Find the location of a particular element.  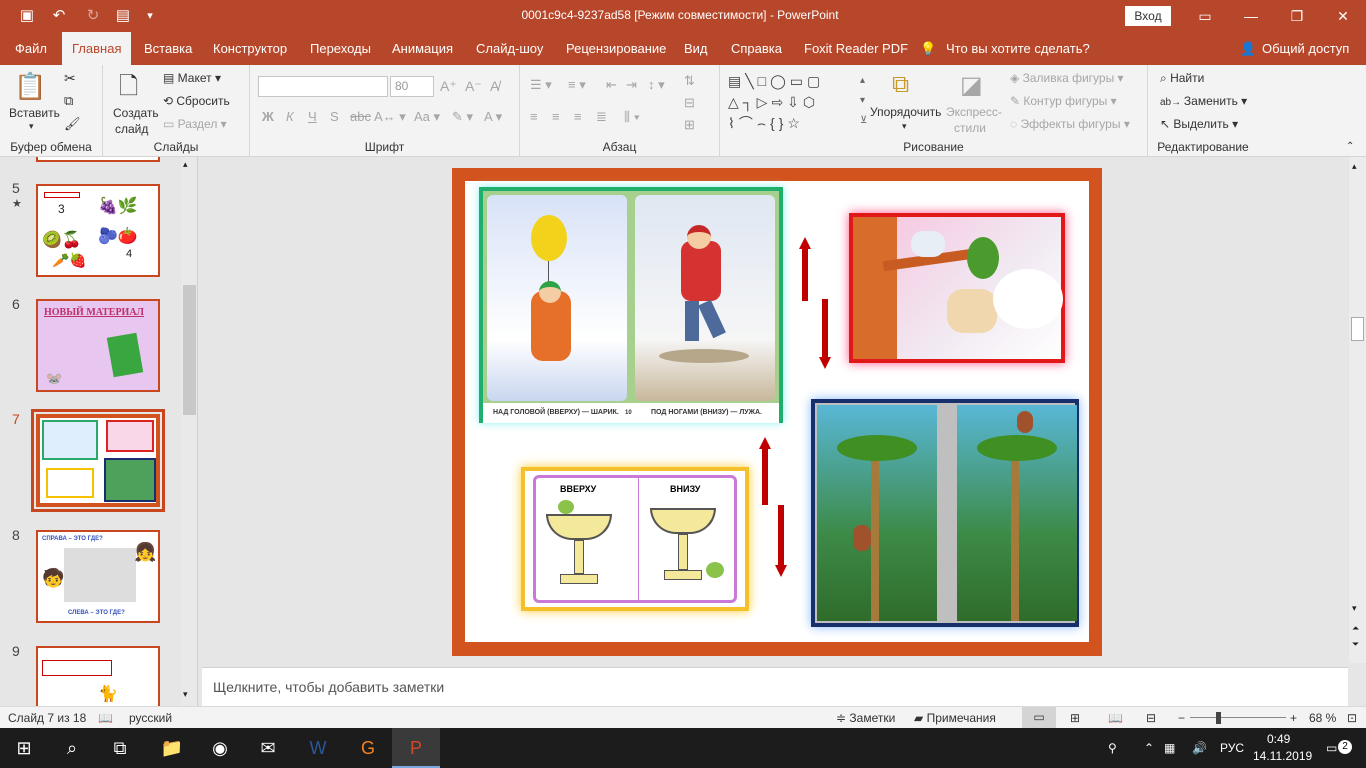

tab-slideshow: Слайд-шоу is located at coordinates (509, 48).